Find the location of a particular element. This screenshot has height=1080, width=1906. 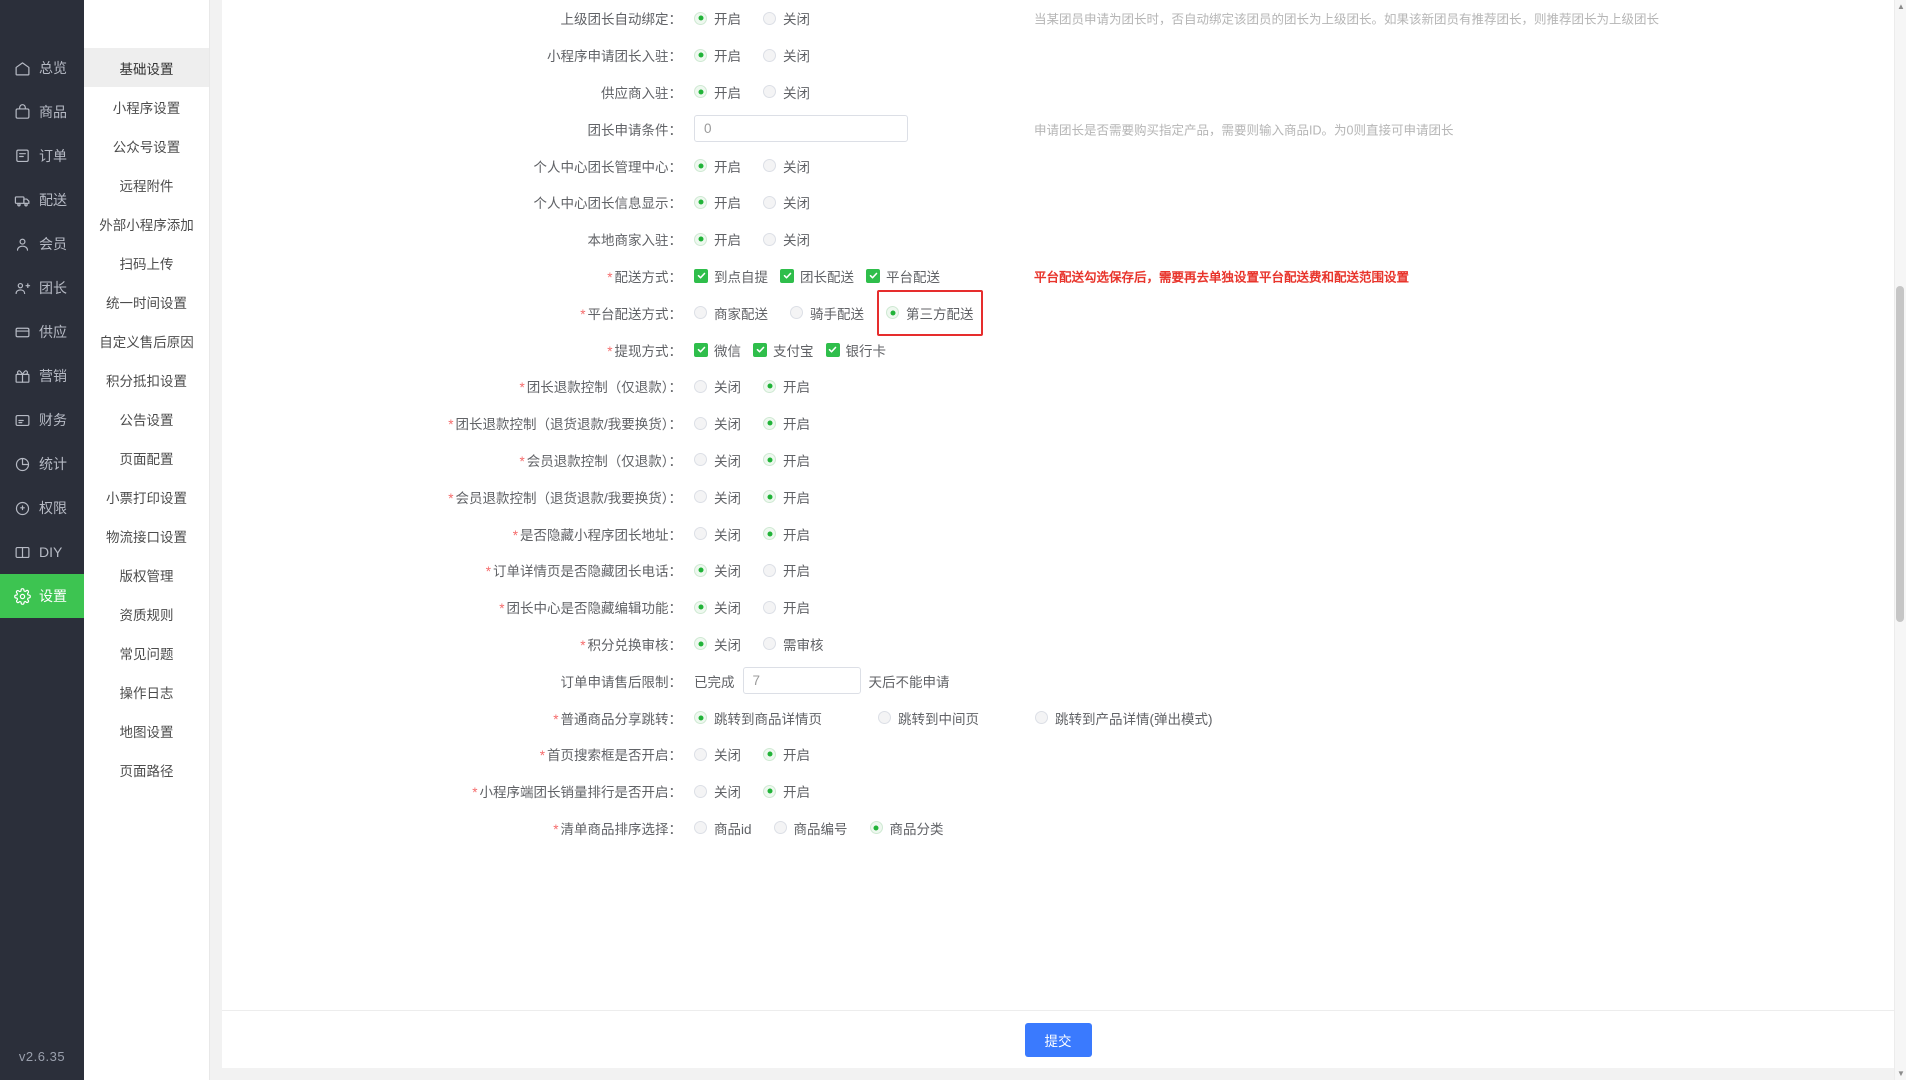

checkbox-delivery-method-2: 团长配送 is located at coordinates (817, 276).